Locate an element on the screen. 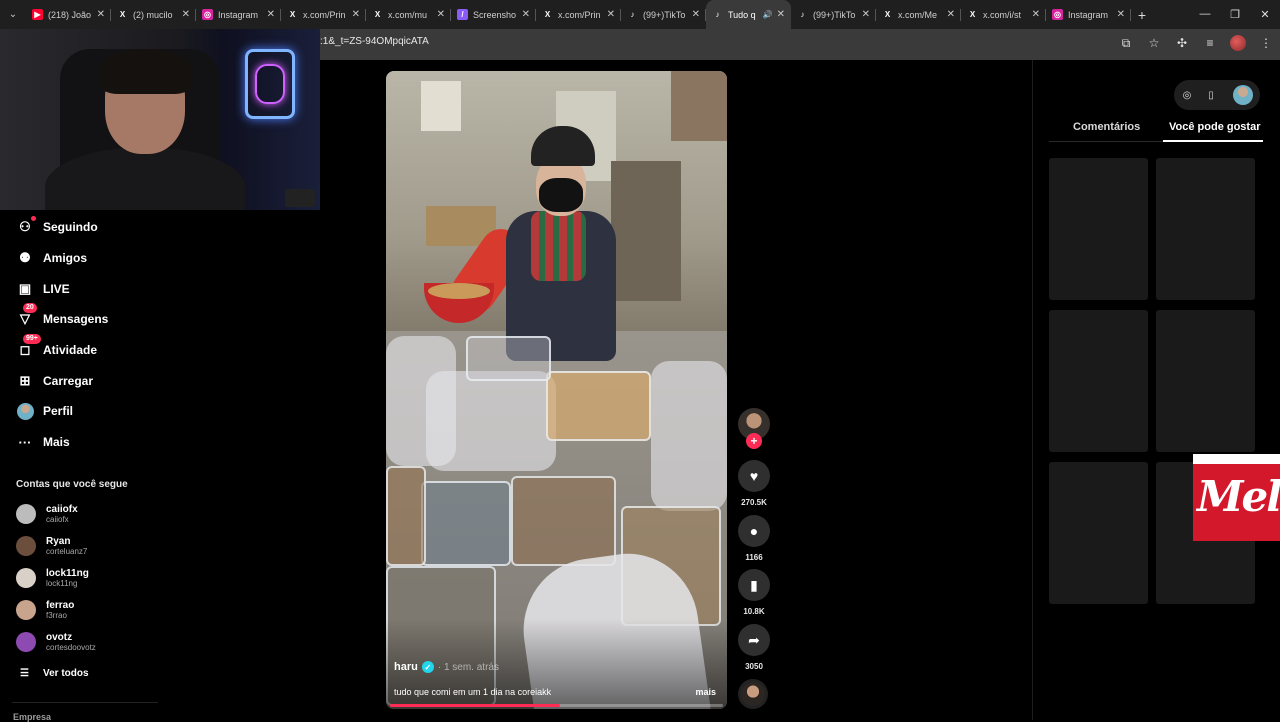 The width and height of the screenshot is (1280, 722). browser-tab: X (2) mucilo ✕ is located at coordinates (153, 14).